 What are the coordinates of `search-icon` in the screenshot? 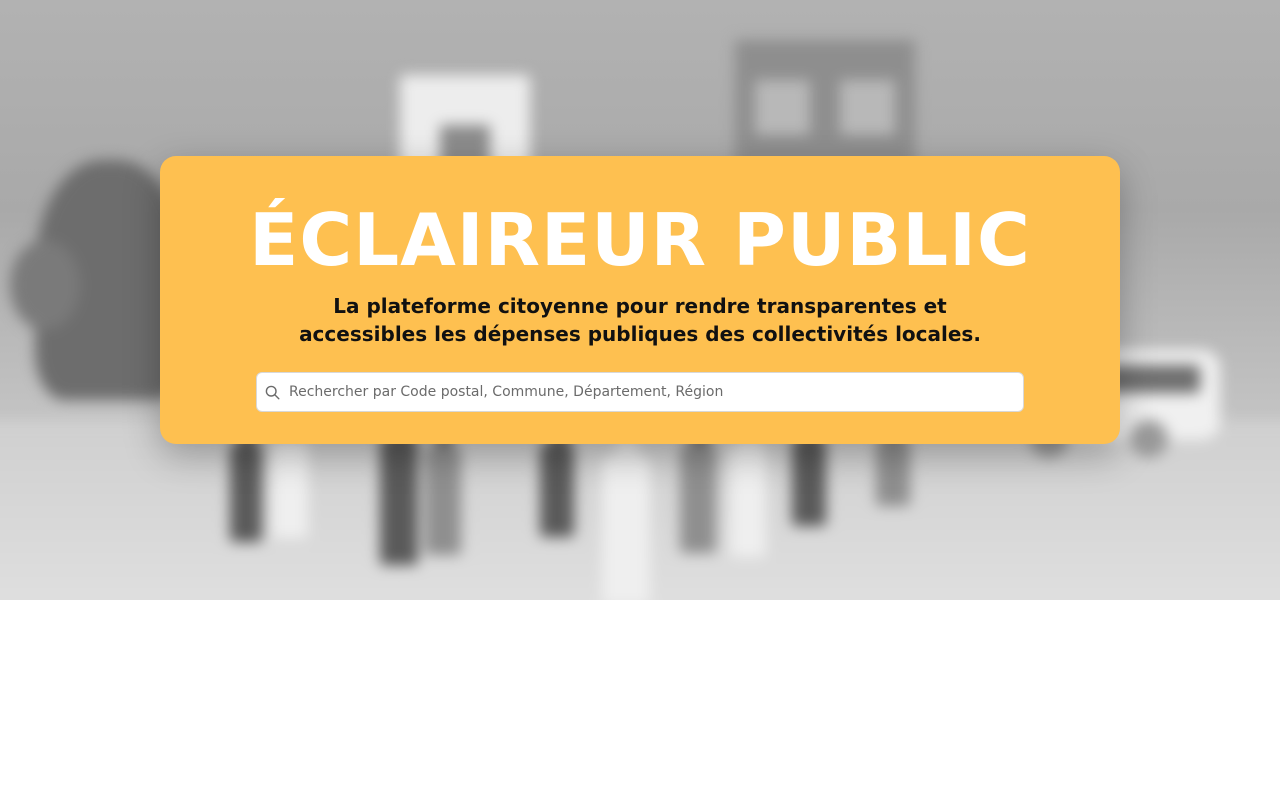 It's located at (272, 392).